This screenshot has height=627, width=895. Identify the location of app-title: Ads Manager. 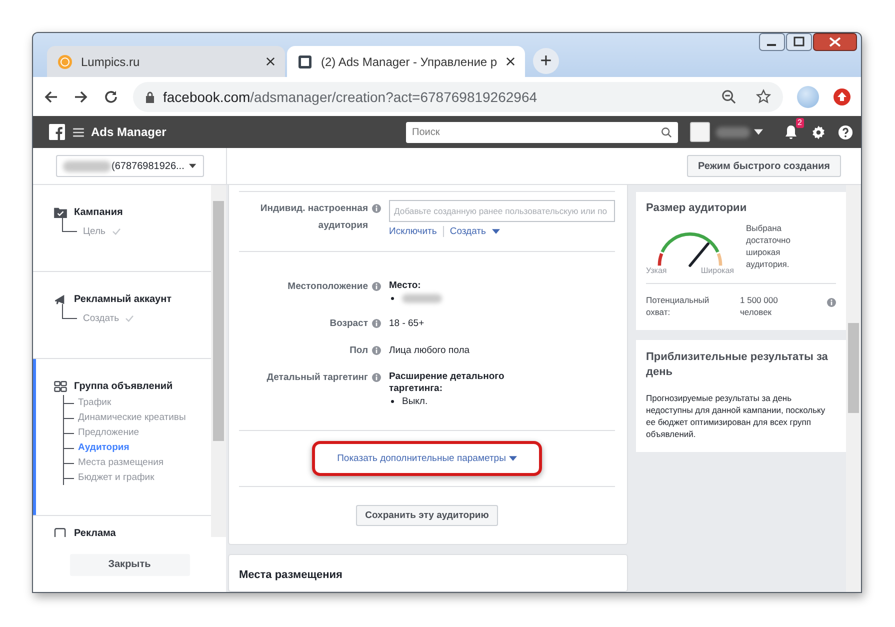
(129, 132).